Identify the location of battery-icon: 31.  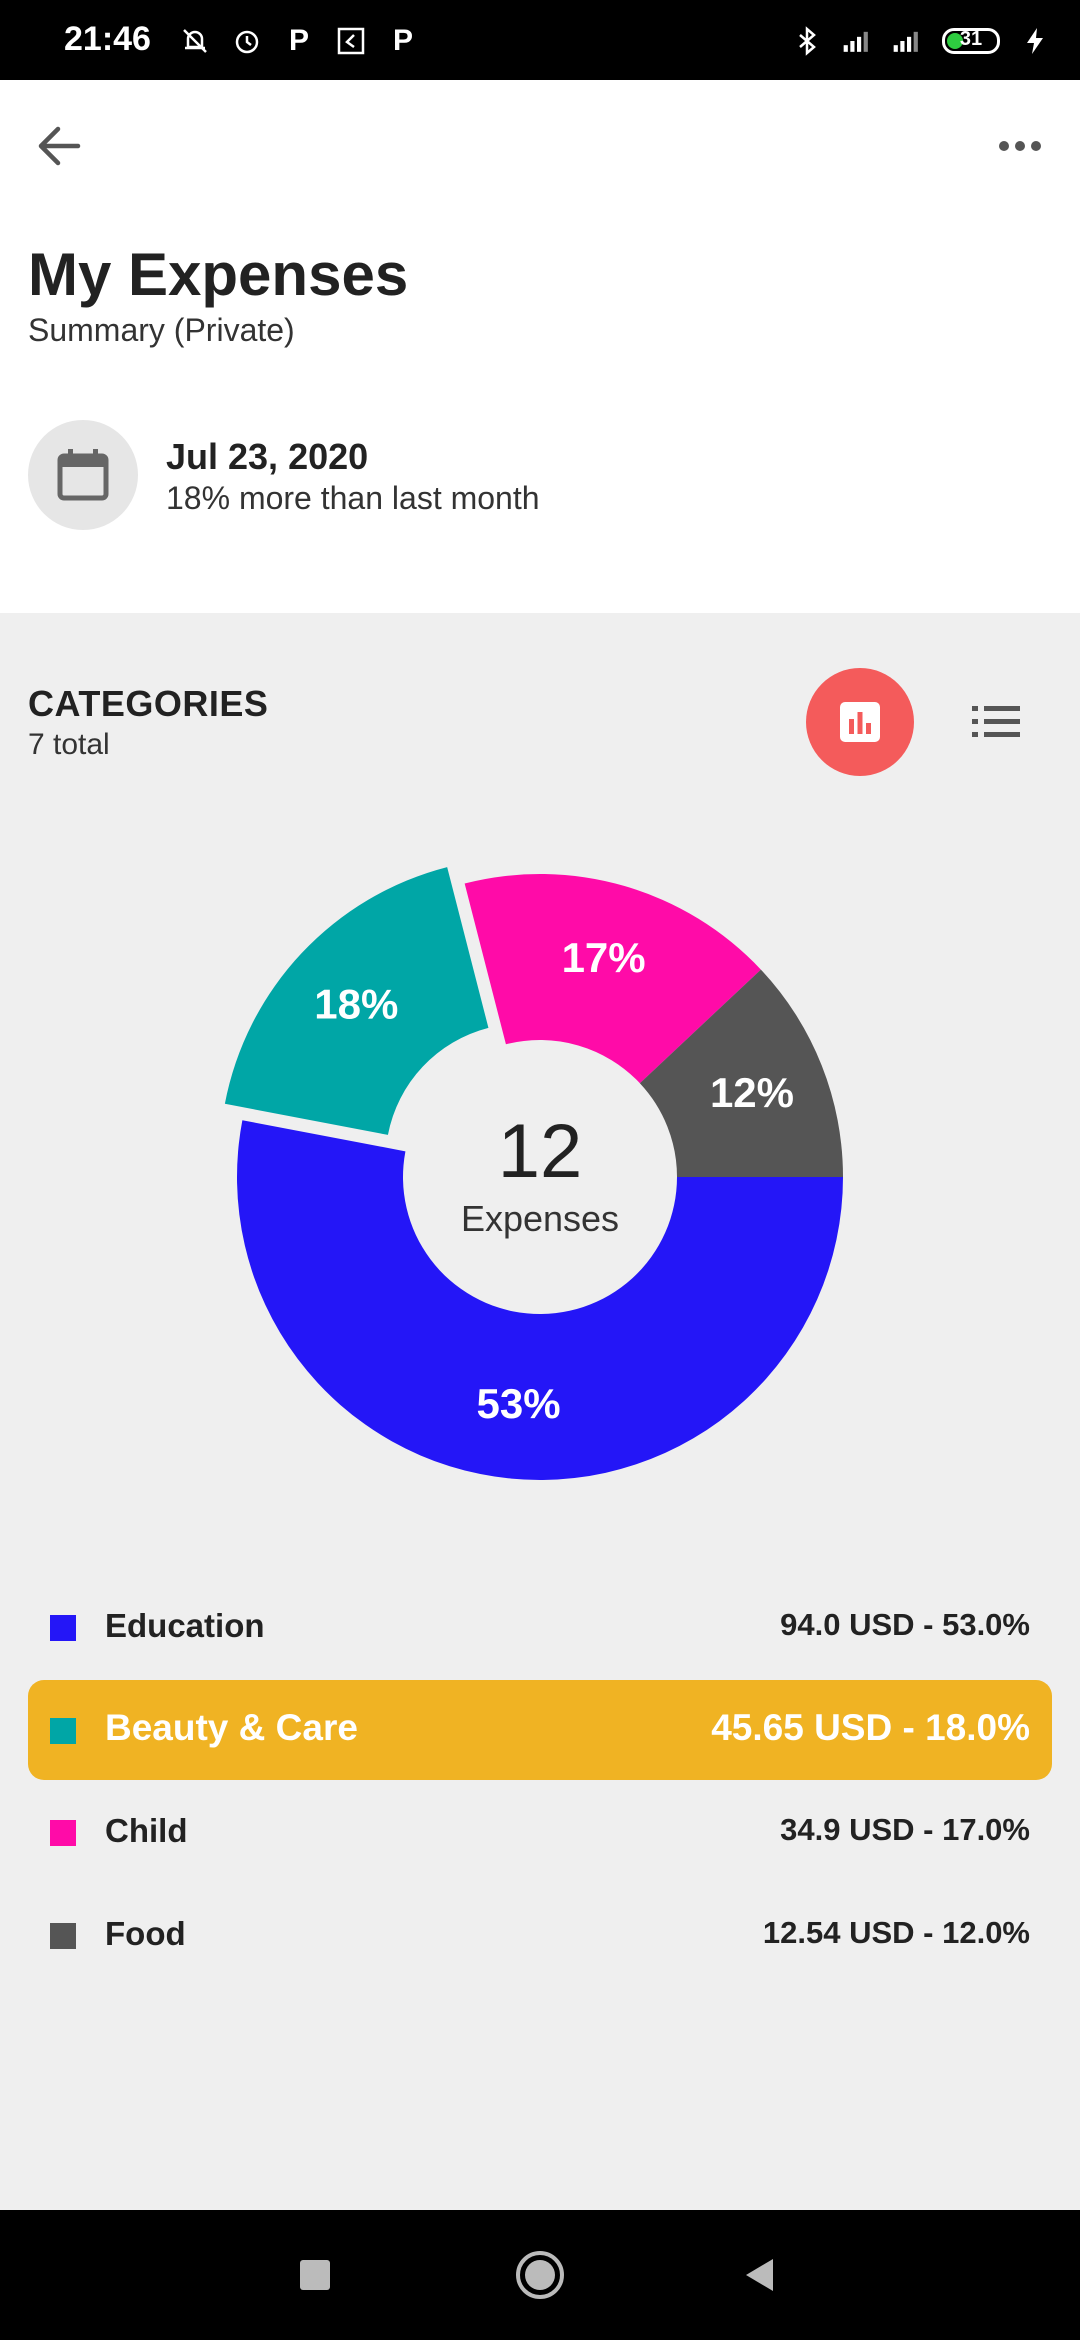
(971, 41).